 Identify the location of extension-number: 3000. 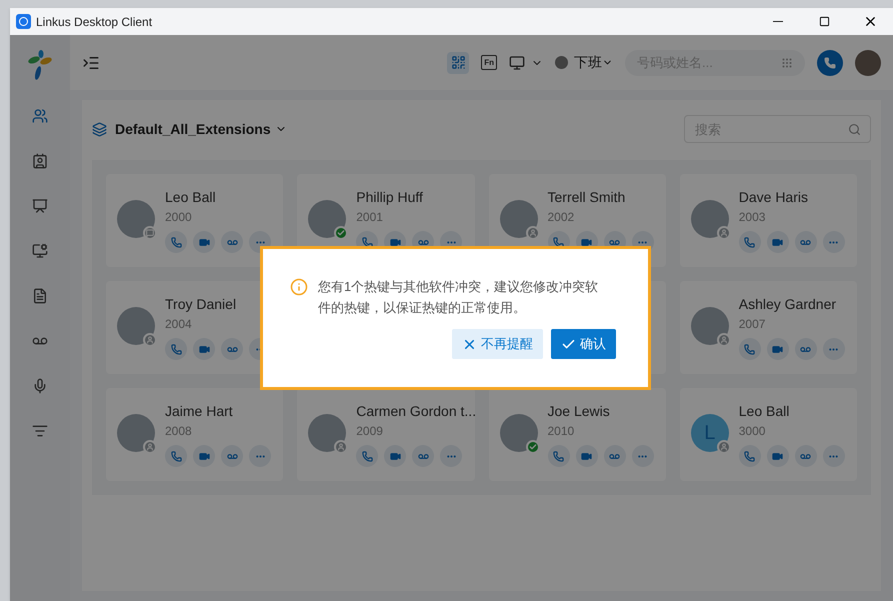
(752, 431).